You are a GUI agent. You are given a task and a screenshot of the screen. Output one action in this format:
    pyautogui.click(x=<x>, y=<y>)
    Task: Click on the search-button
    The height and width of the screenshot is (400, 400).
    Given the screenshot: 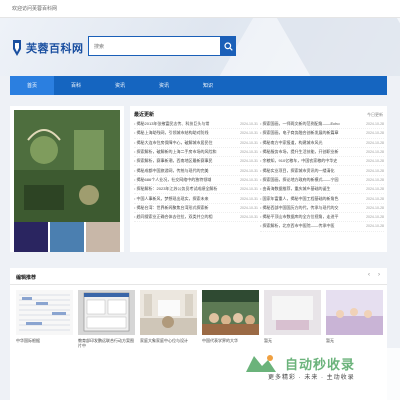 What is the action you would take?
    pyautogui.click(x=228, y=46)
    